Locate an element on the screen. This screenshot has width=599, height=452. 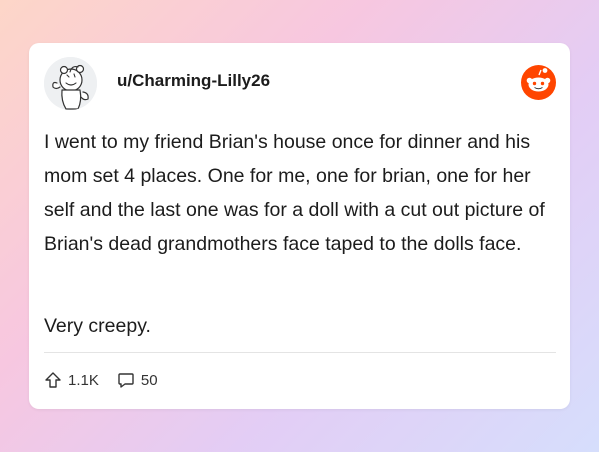
post-body-closing: Very creepy. is located at coordinates (97, 326).